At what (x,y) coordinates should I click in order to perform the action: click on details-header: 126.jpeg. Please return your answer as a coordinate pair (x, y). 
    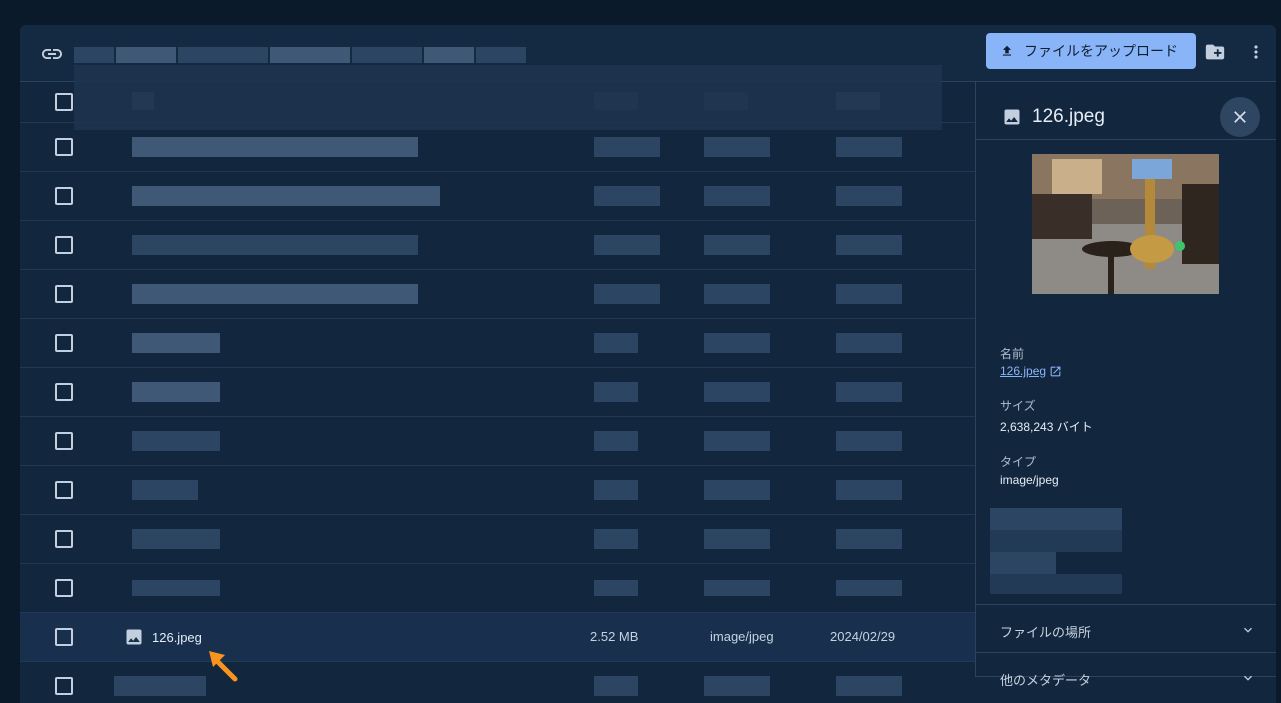
    Looking at the image, I should click on (1126, 111).